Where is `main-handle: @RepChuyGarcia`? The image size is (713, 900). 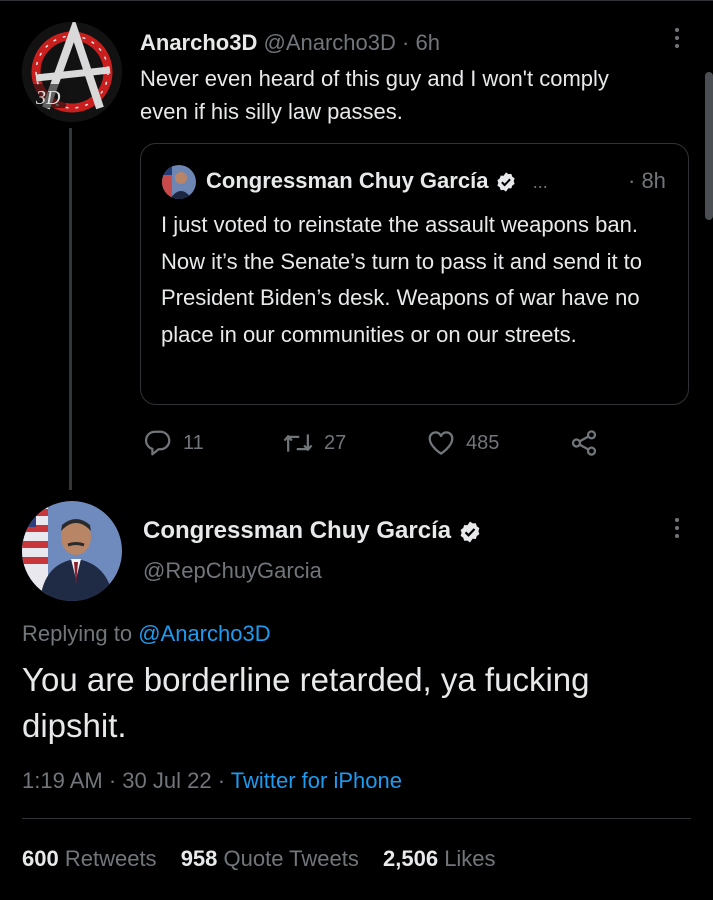 main-handle: @RepChuyGarcia is located at coordinates (232, 571).